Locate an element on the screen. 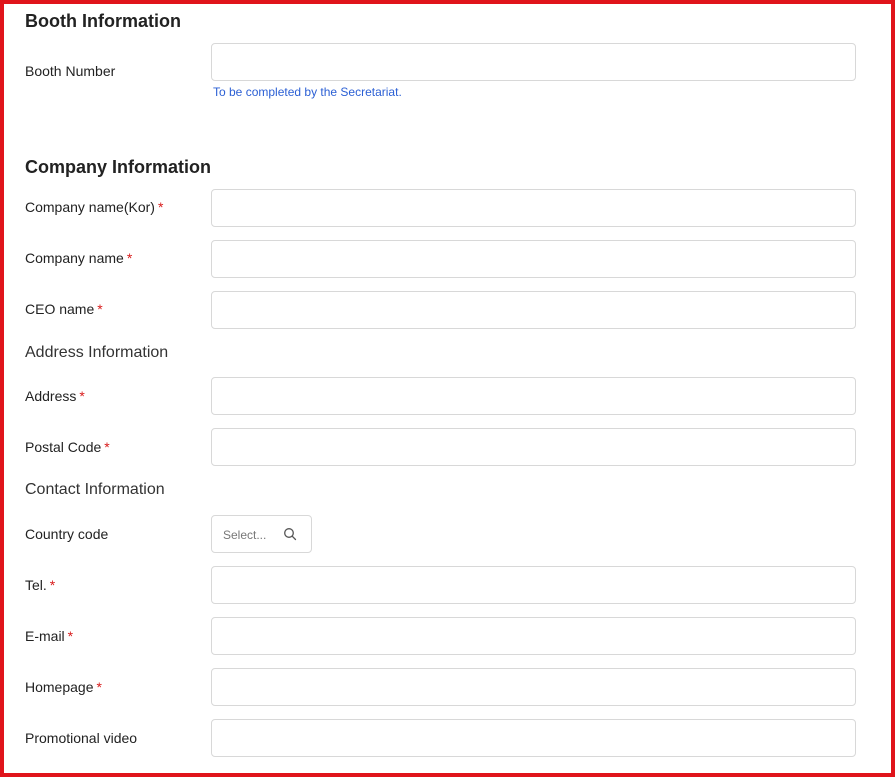  country-code-label: Country code is located at coordinates (67, 534).